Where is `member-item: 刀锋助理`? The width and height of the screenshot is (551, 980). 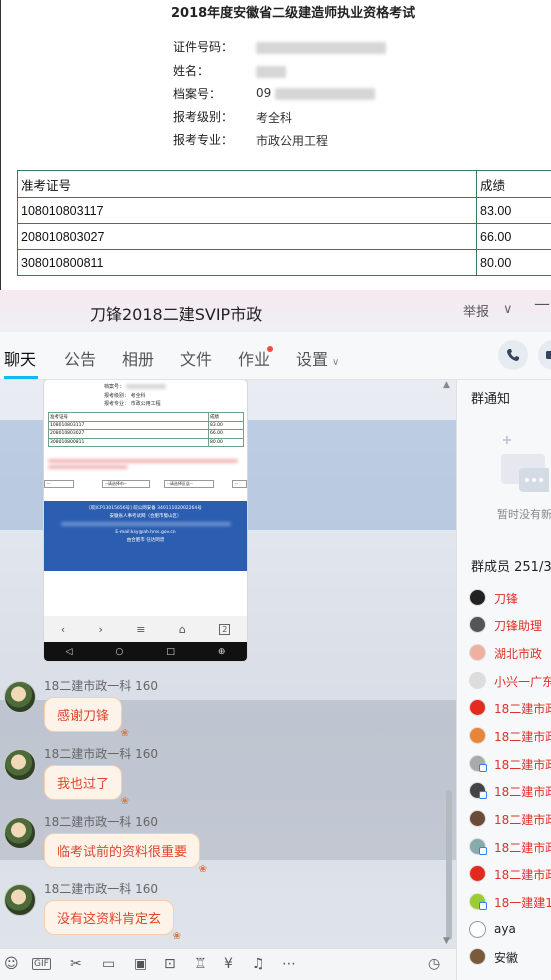
member-item: 刀锋助理 is located at coordinates (510, 625).